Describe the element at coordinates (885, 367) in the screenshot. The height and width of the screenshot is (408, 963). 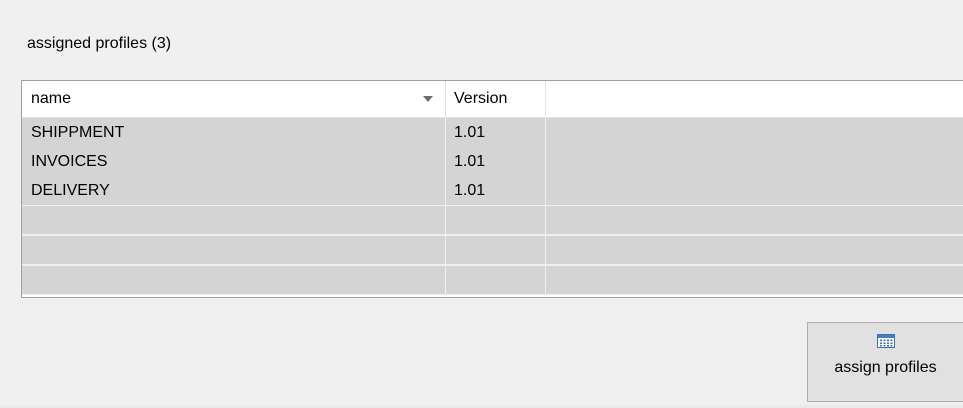
I see `assign-profiles-label: assign profiles` at that location.